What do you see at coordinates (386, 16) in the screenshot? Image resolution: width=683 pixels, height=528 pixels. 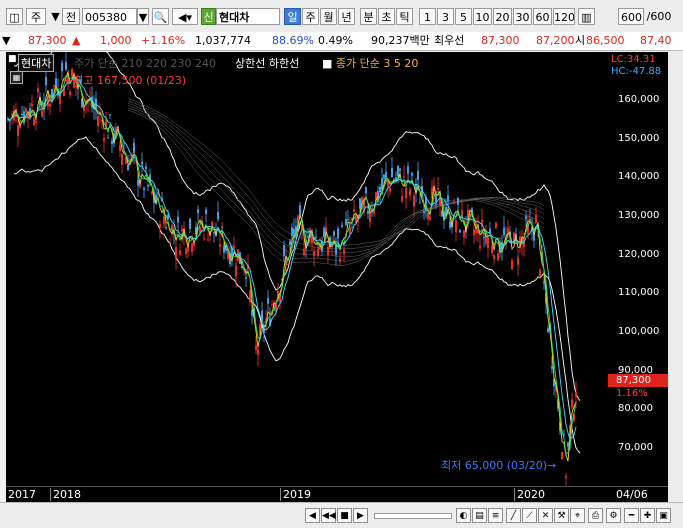 I see `period-second: 초` at bounding box center [386, 16].